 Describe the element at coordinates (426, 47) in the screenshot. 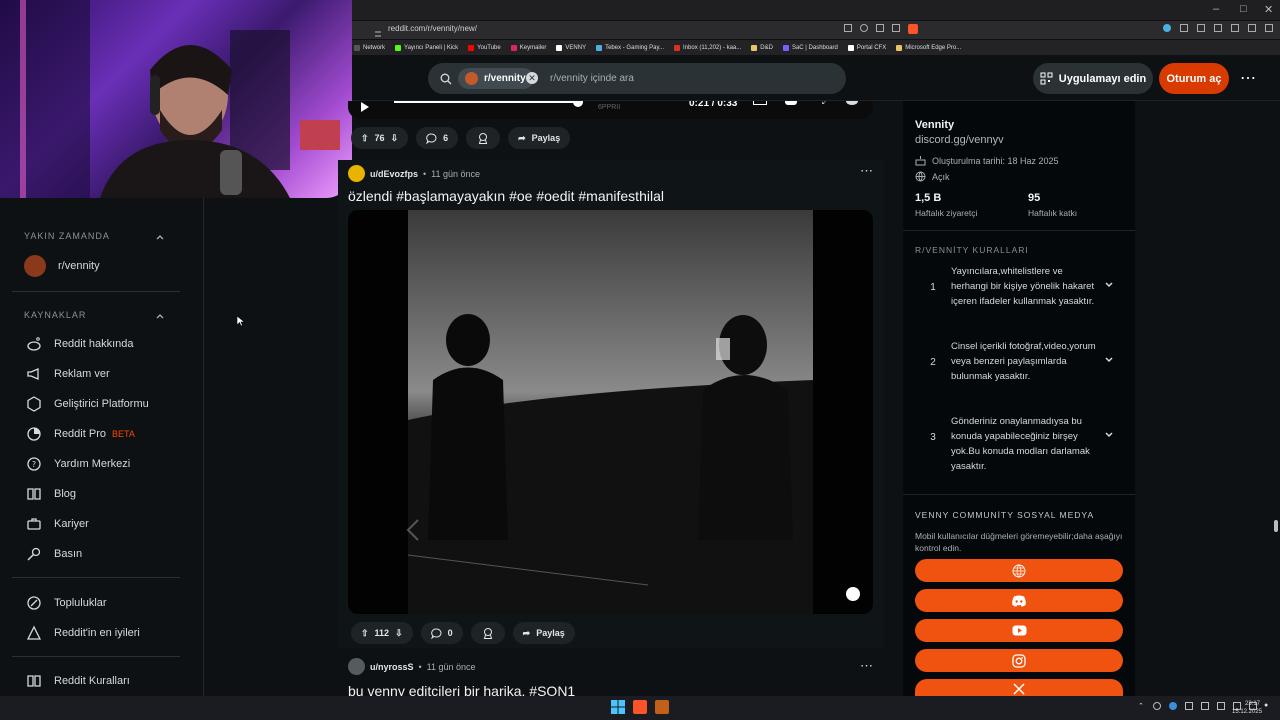

I see `bookmark-item: Yayıncı Paneli | Kick` at that location.